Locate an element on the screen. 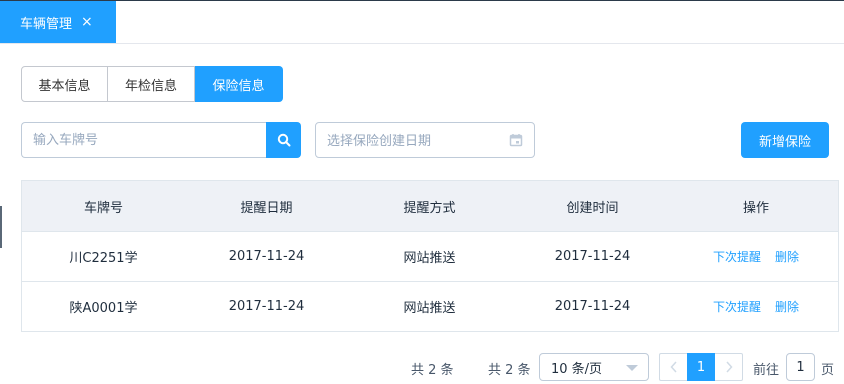  tab-label: 车辆管理 is located at coordinates (46, 24).